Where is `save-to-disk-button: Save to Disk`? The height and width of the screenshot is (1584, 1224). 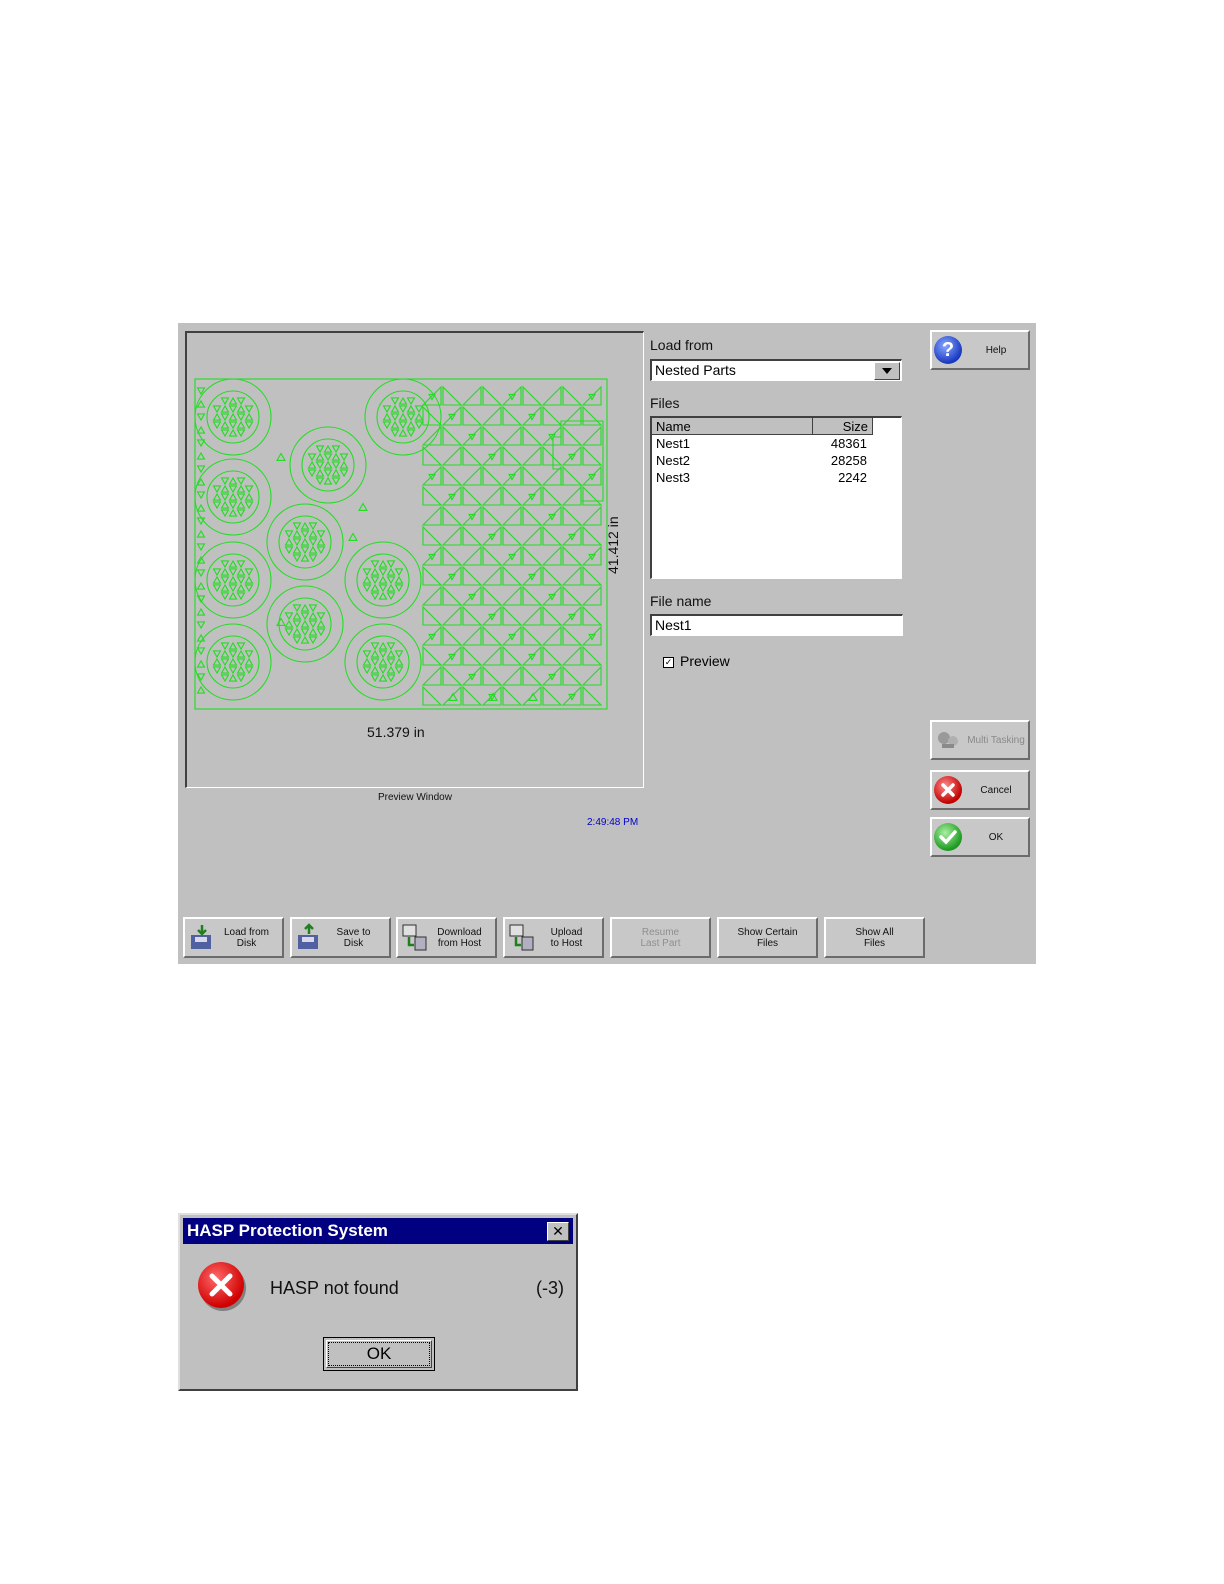 save-to-disk-button: Save to Disk is located at coordinates (340, 937).